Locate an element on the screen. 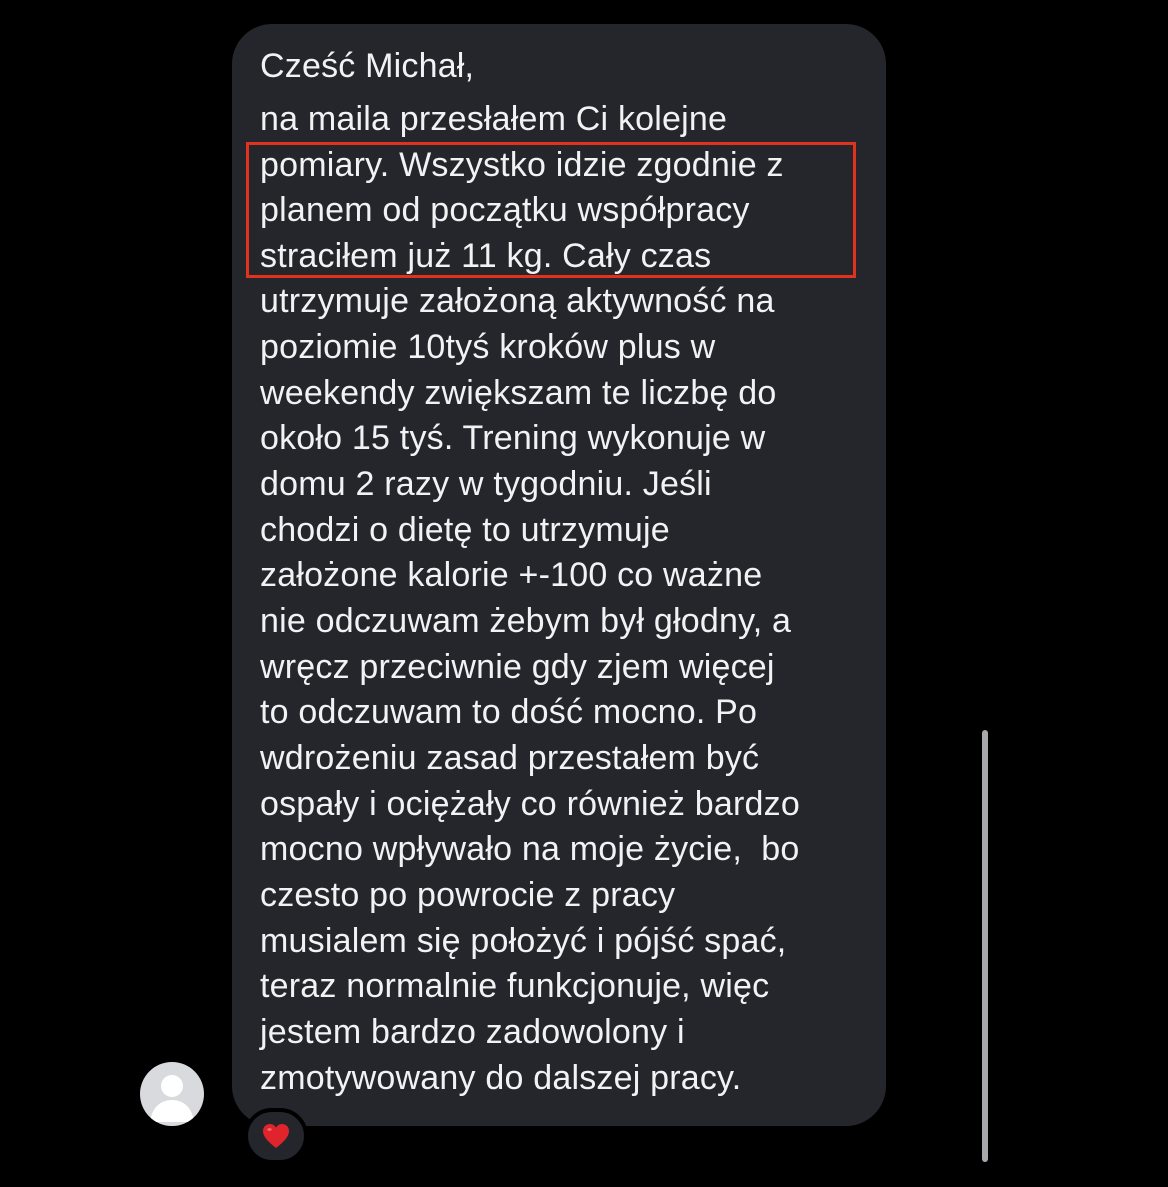 This screenshot has width=1168, height=1187. message-line: poziomie 10tyś kroków plus w is located at coordinates (488, 347).